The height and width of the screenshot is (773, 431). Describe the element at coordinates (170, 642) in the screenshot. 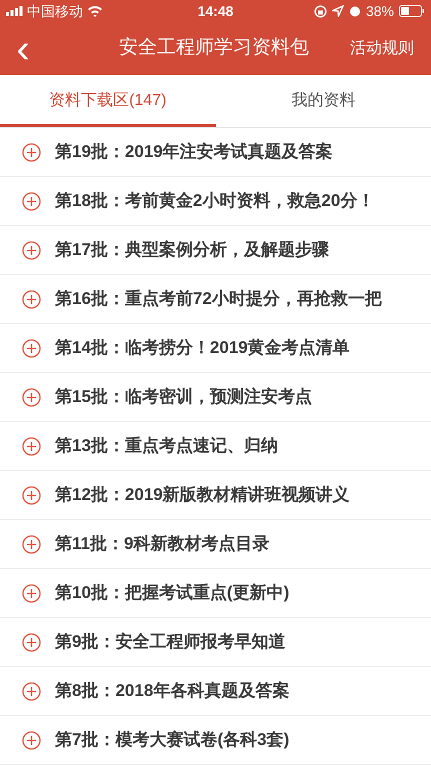

I see `resource-batch-title: 第9批：安全工程师报考早知道` at that location.